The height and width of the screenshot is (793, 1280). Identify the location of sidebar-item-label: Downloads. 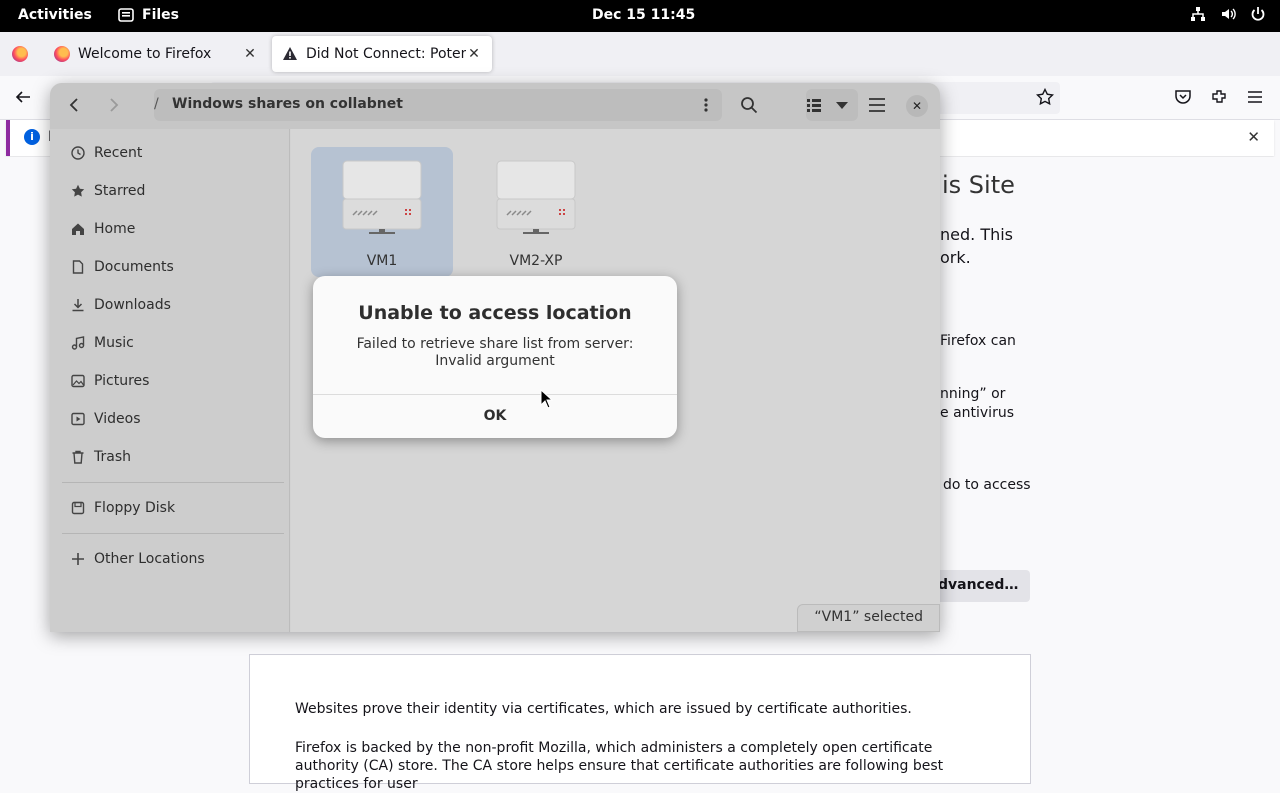
(132, 305).